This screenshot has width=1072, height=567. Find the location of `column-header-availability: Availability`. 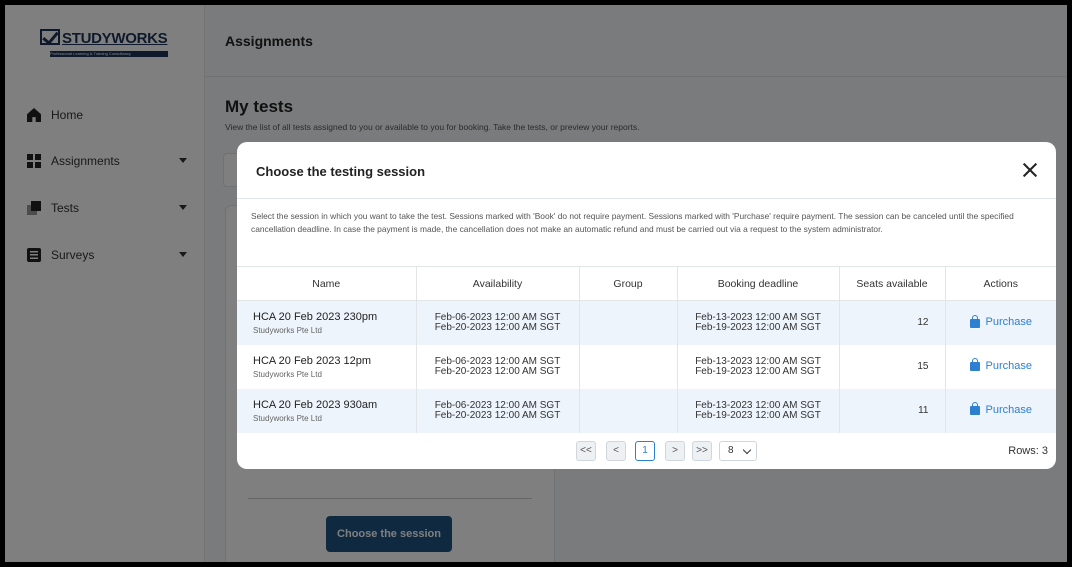

column-header-availability: Availability is located at coordinates (498, 283).